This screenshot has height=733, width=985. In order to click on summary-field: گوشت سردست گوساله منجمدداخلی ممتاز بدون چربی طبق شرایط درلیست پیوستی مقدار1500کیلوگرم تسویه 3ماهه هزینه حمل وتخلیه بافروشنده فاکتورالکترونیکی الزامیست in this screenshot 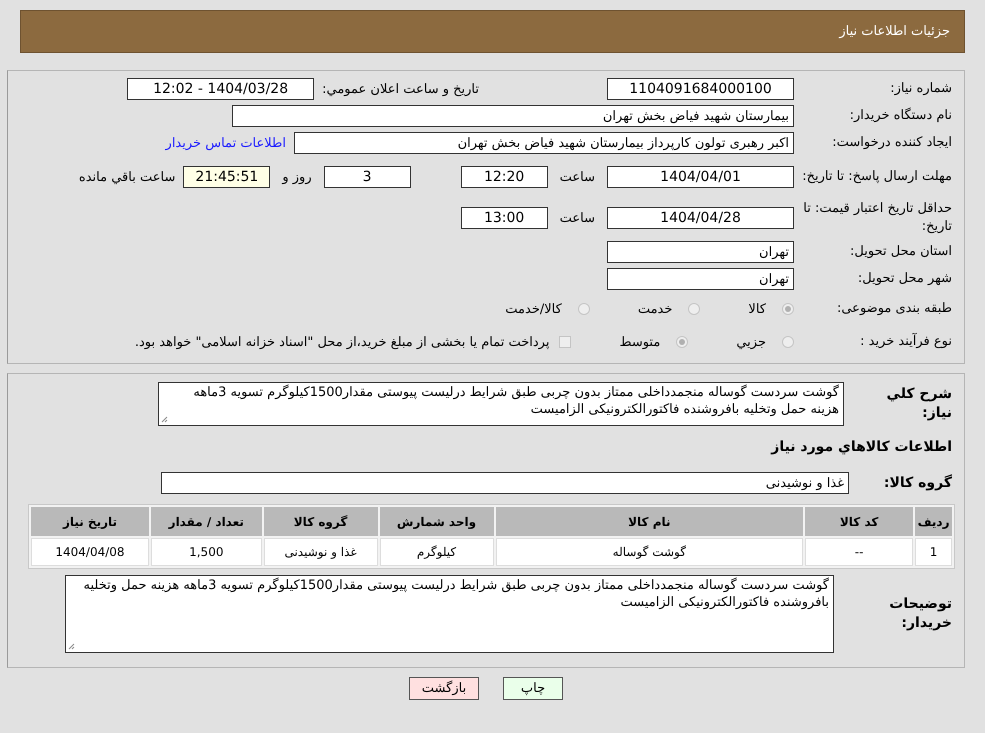, I will do `click(501, 404)`.